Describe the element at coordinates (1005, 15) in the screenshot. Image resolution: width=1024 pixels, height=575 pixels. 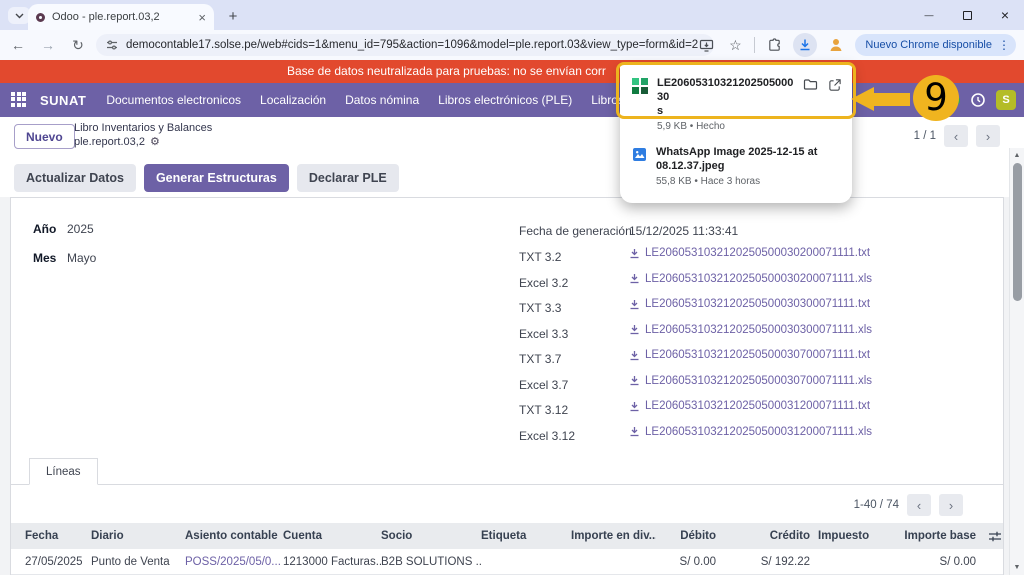
I see `window-close-button: ×` at that location.